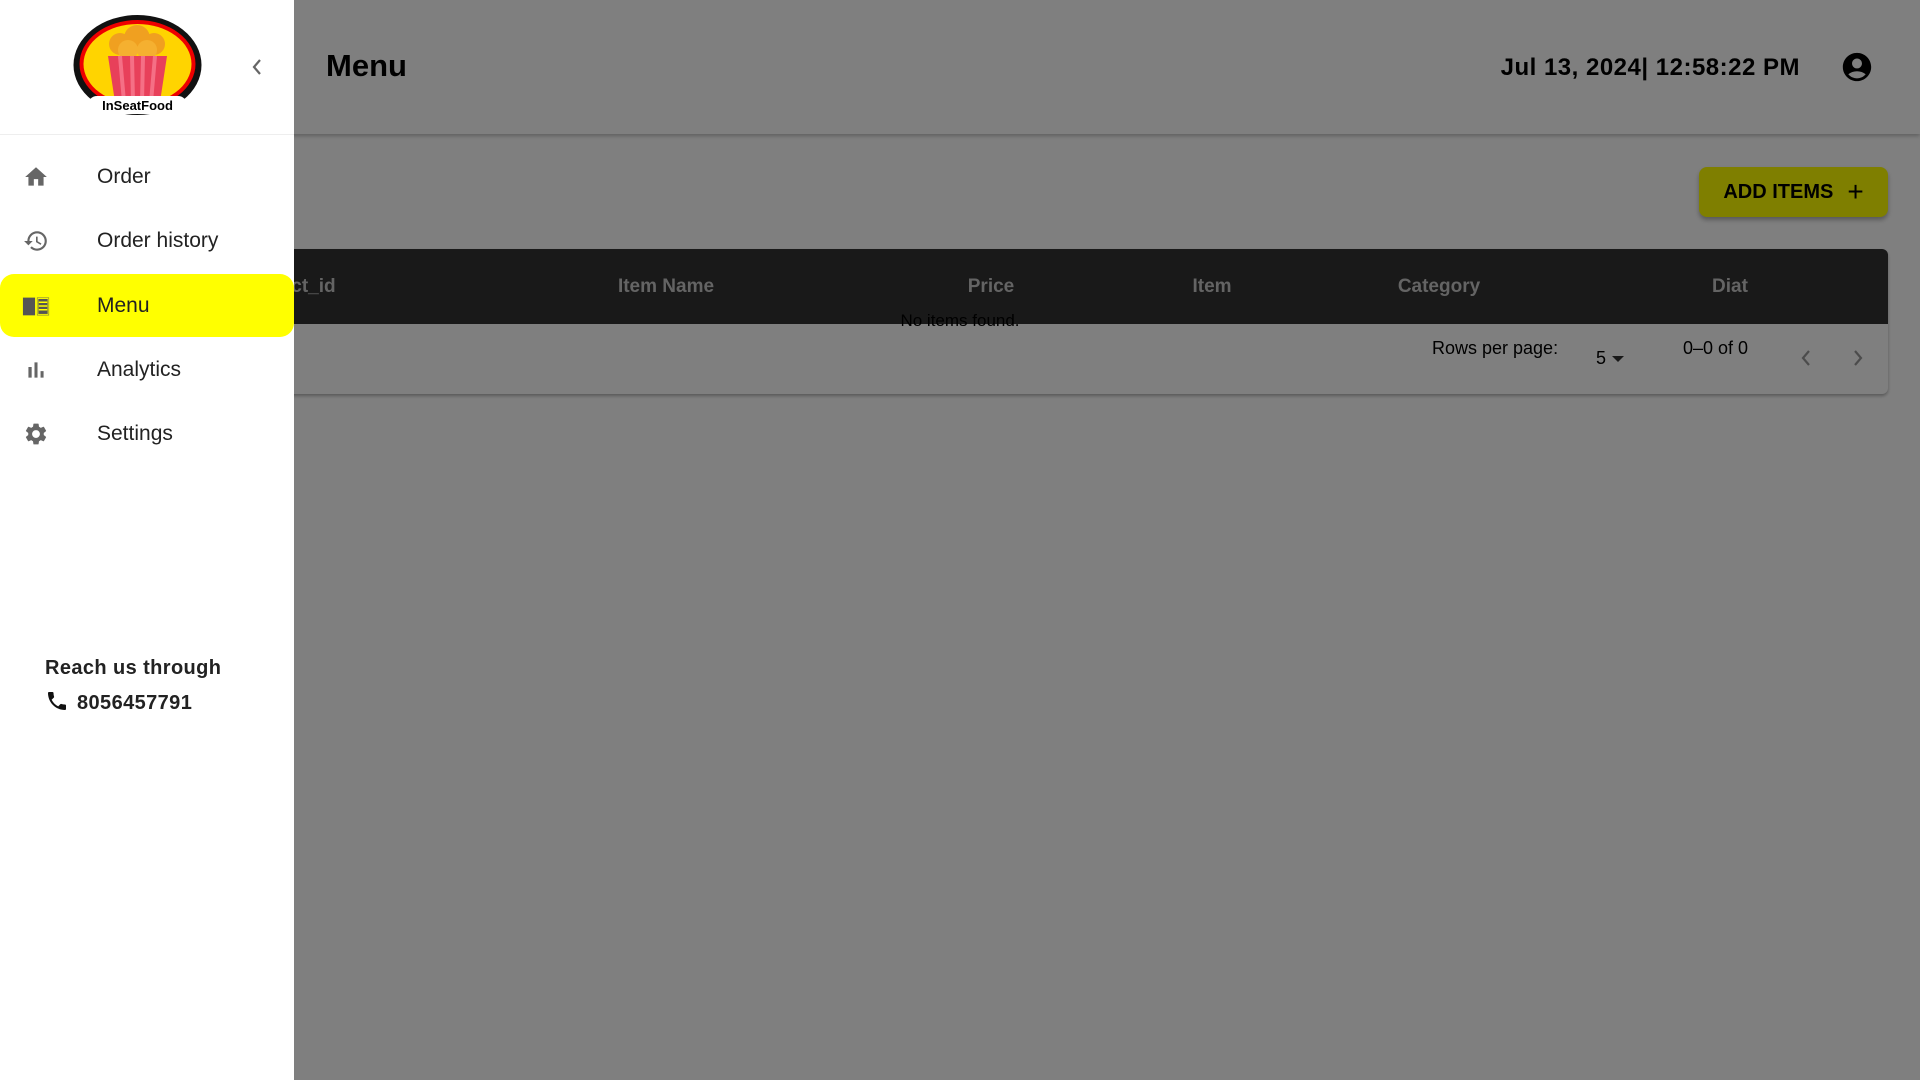 The height and width of the screenshot is (1080, 1920). I want to click on sidebar-item-order-history: Order history, so click(147, 240).